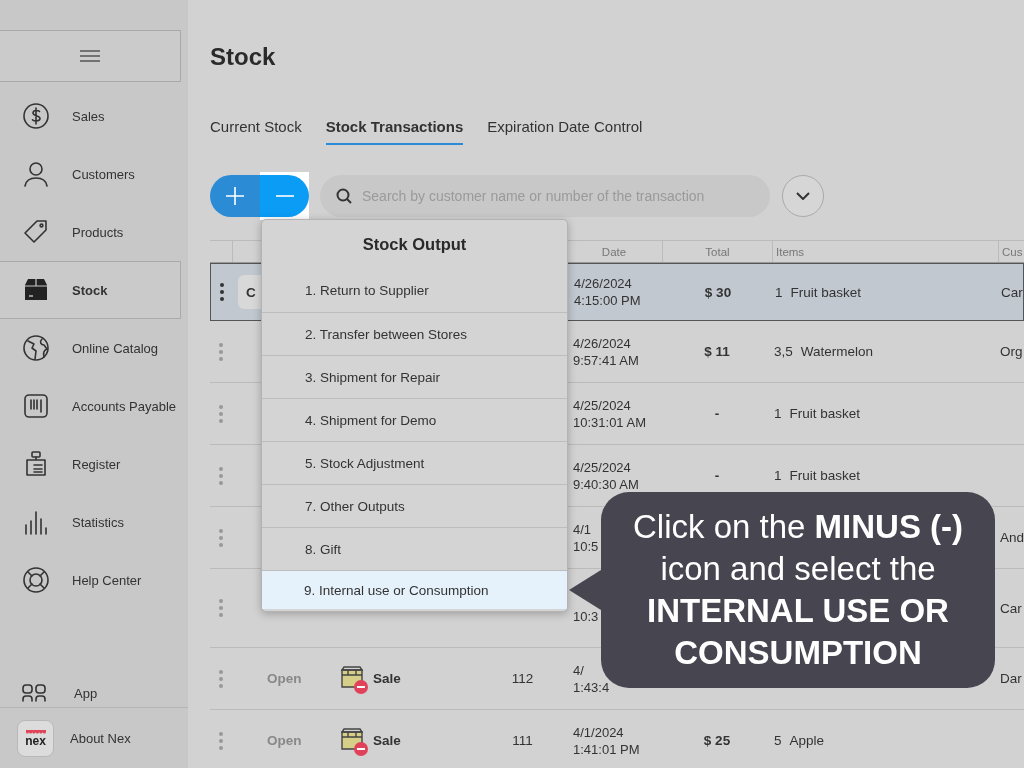 This screenshot has width=1024, height=768. Describe the element at coordinates (578, 670) in the screenshot. I see `date-text: 4/` at that location.